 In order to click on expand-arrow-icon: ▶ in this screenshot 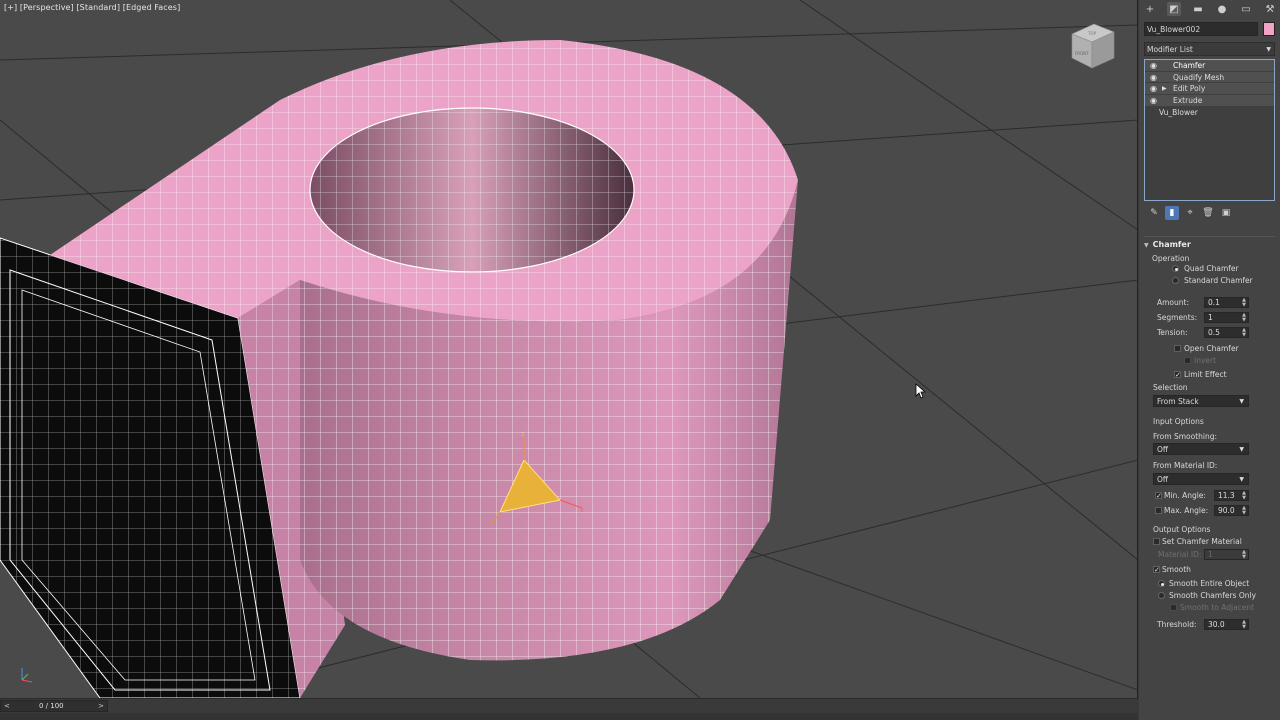, I will do `click(1164, 89)`.